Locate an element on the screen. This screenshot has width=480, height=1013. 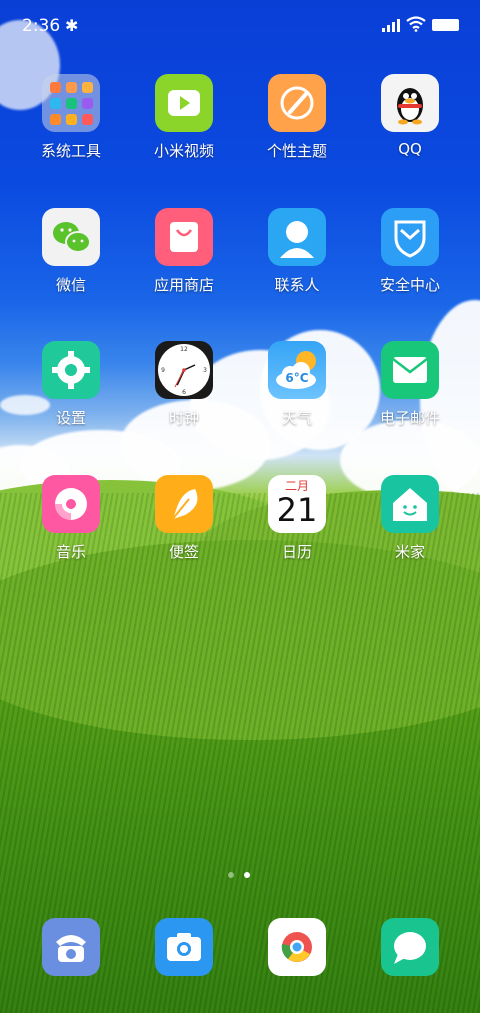
app-label: 音乐 is located at coordinates (70, 552).